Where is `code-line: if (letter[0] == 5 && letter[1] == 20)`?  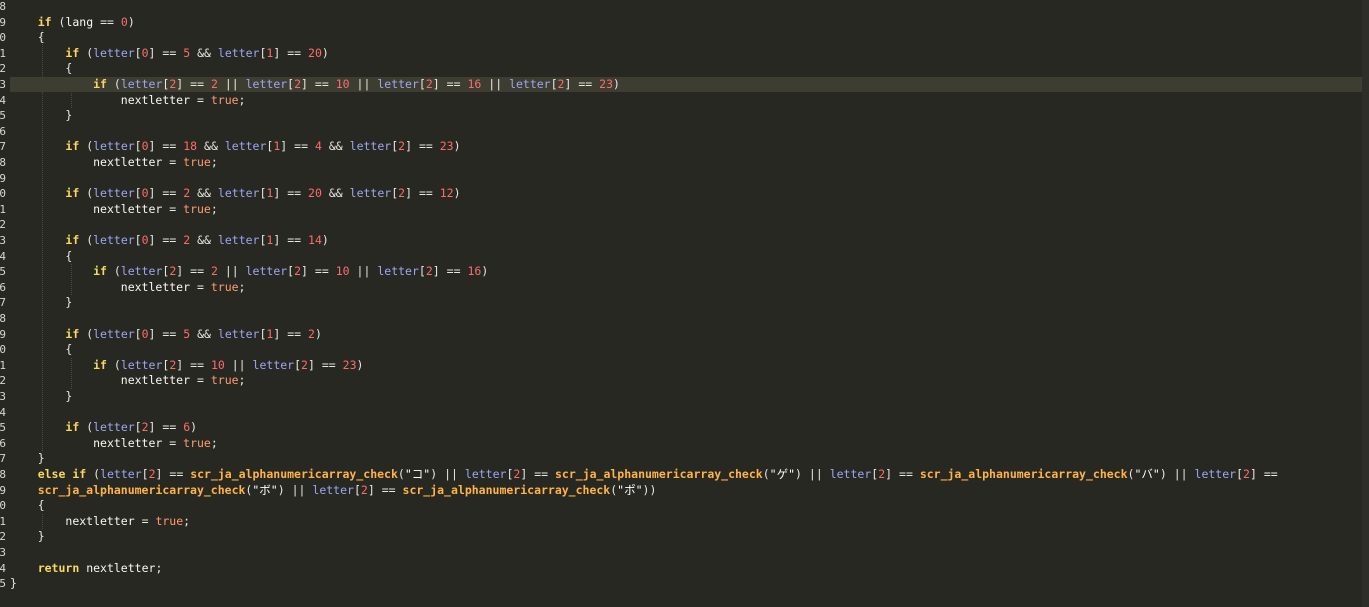
code-line: if (letter[0] == 5 && letter[1] == 20) is located at coordinates (689, 54).